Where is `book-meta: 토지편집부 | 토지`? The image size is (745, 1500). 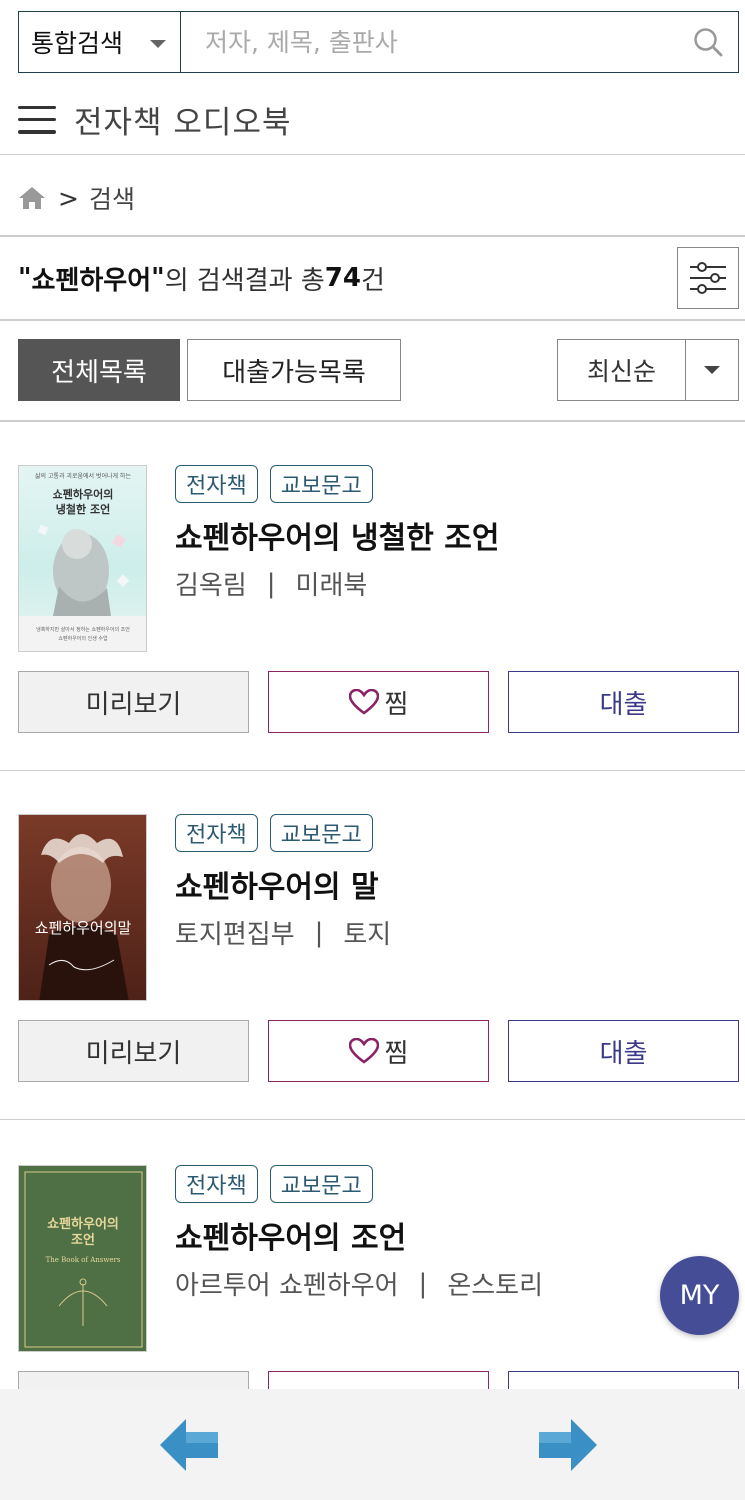 book-meta: 토지편집부 | 토지 is located at coordinates (283, 932).